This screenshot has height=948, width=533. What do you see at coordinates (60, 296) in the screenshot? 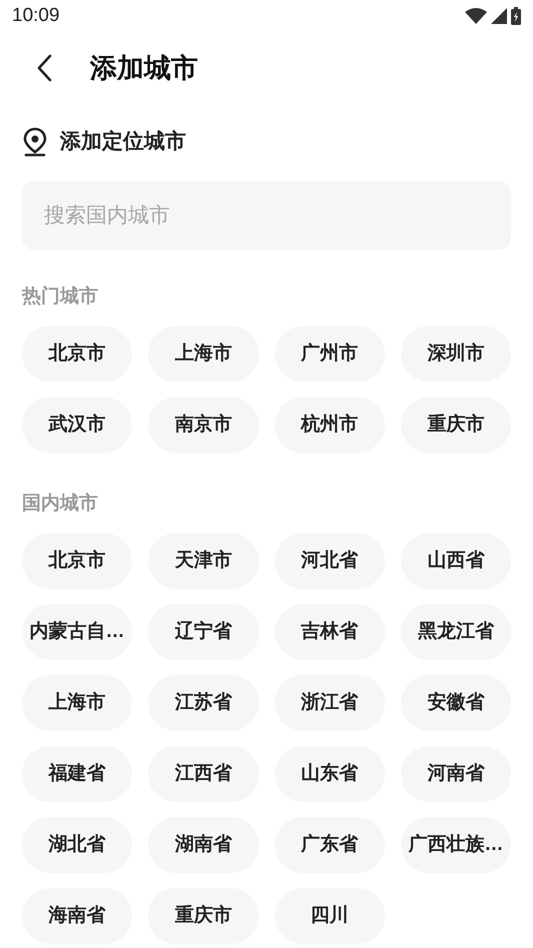
I see `section-heading: 热门城市` at bounding box center [60, 296].